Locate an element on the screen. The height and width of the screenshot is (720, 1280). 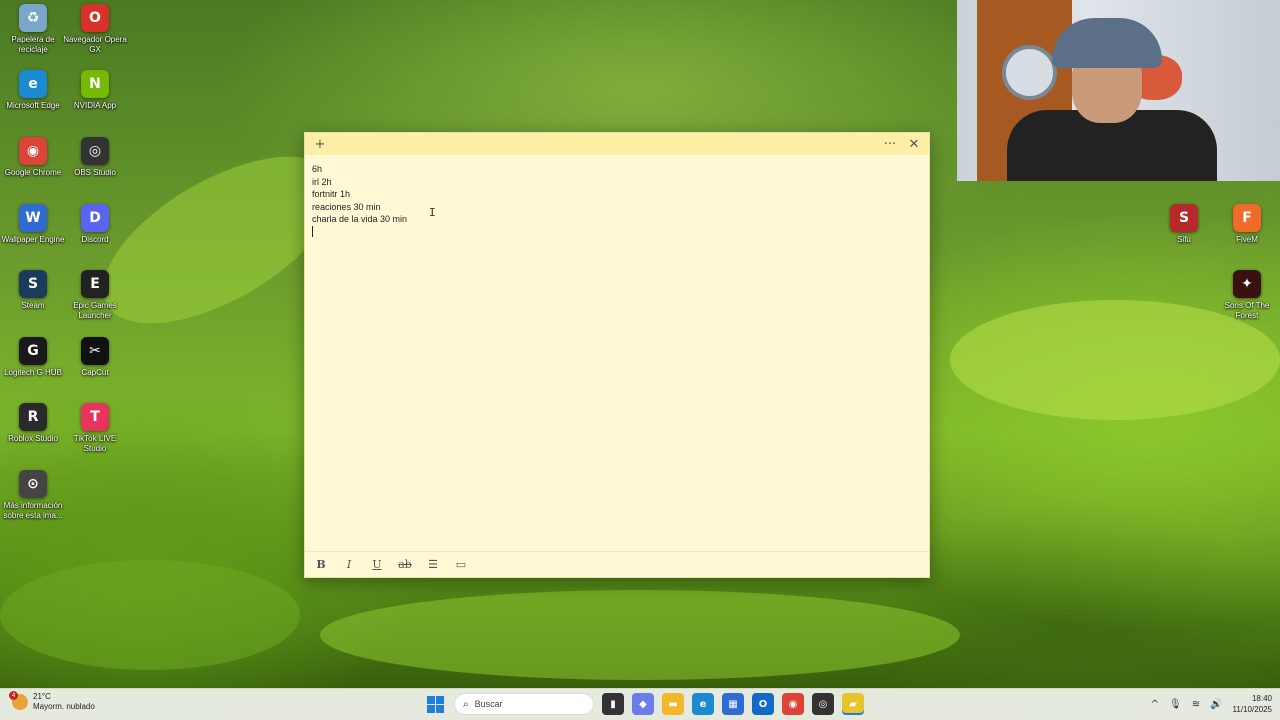
weather-widget: 4 21°C Mayorm. nublado is located at coordinates (52, 701).